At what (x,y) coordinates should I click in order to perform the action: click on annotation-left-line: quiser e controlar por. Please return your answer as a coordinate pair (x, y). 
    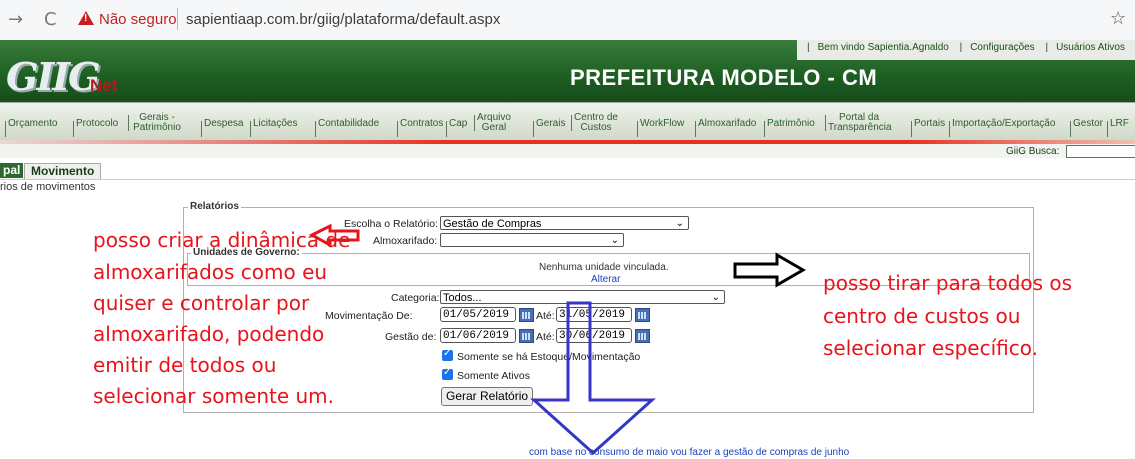
    Looking at the image, I should click on (201, 303).